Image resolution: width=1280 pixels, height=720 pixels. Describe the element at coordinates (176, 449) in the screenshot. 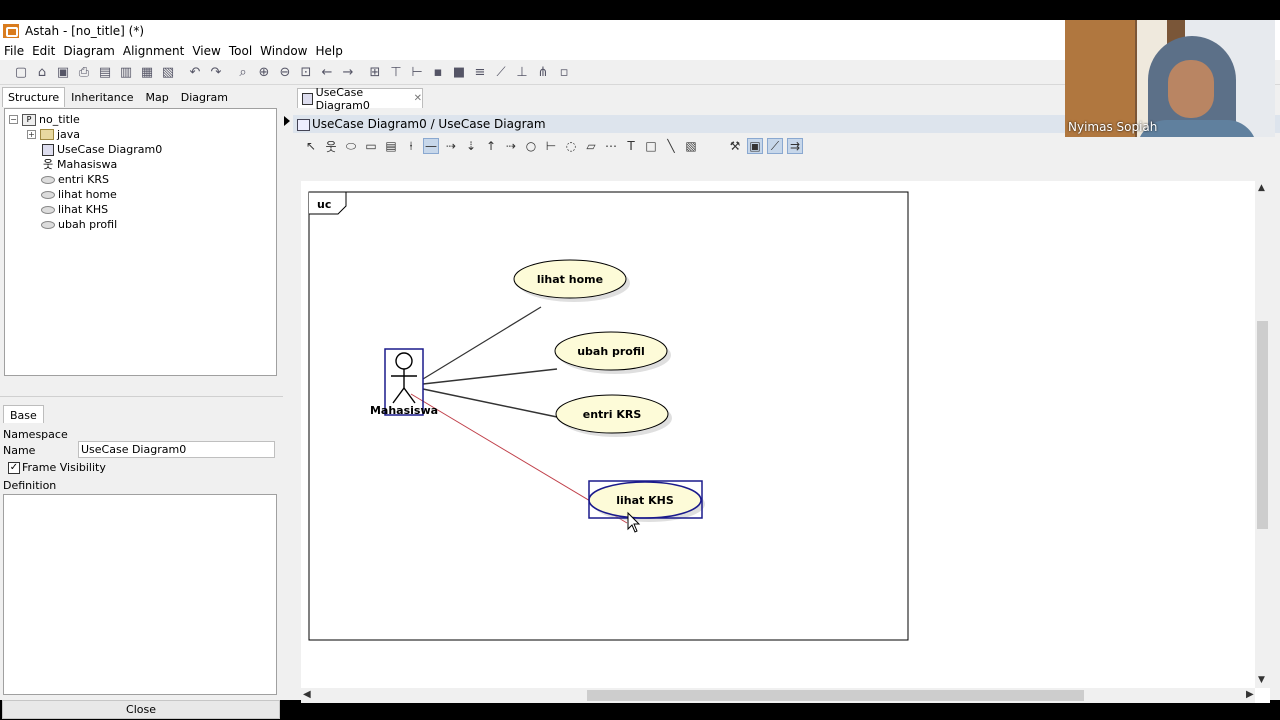

I see `name-field: UseCase Diagram0` at that location.